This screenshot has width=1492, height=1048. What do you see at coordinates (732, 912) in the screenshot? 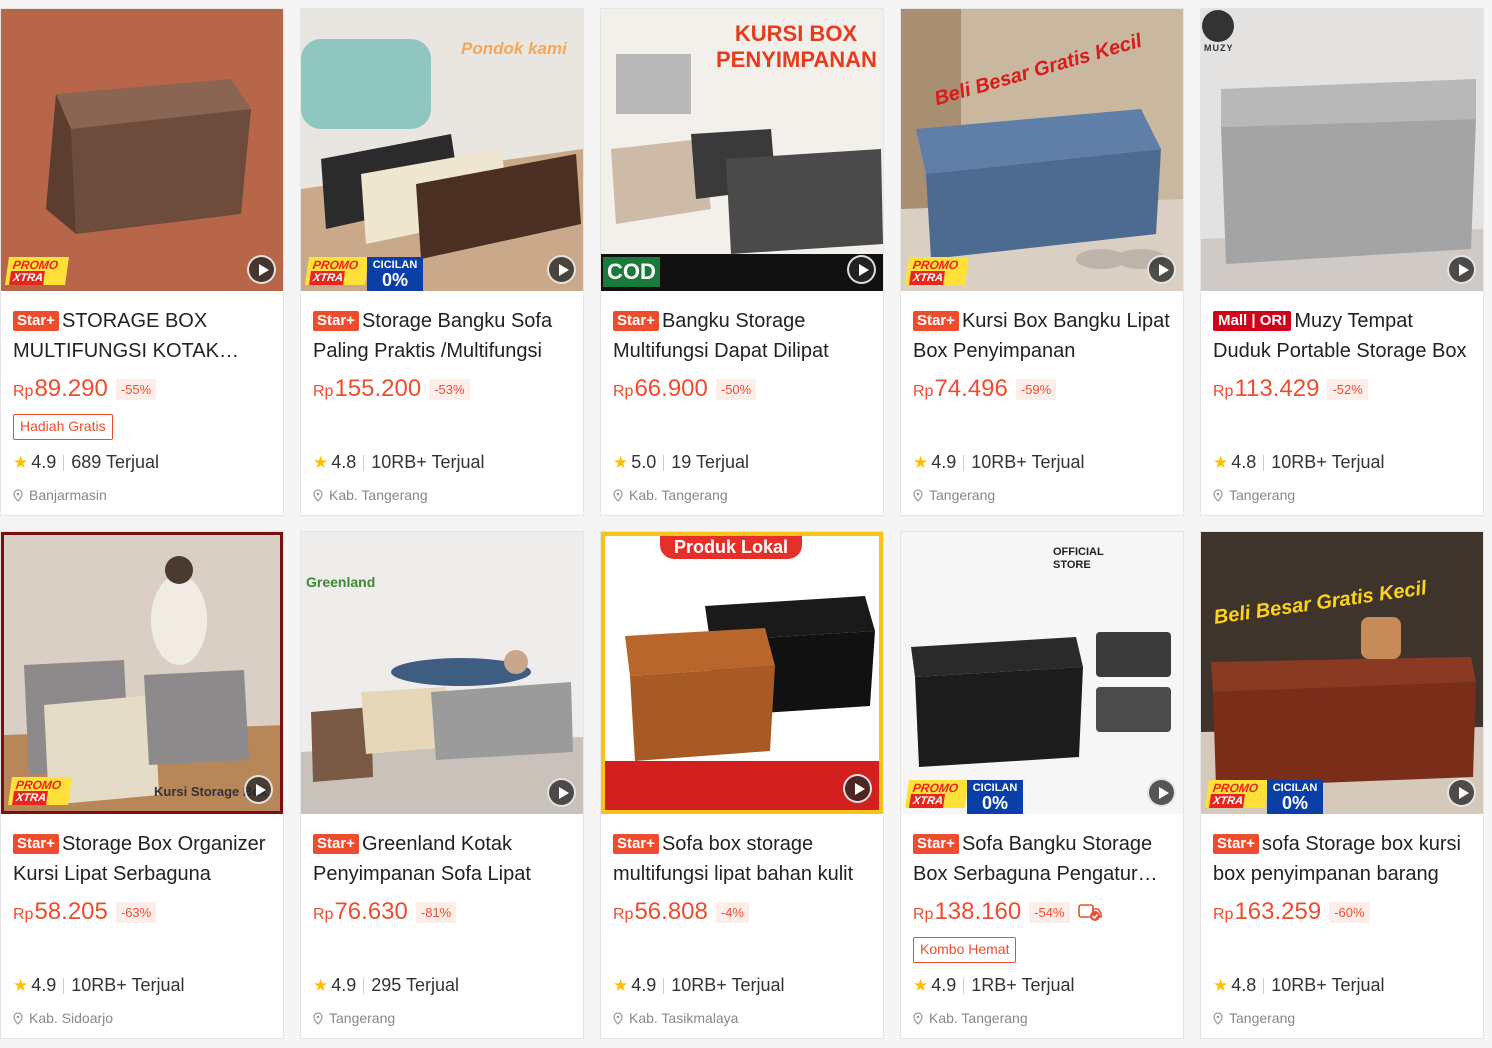
I see `discount-badge: -4%` at bounding box center [732, 912].